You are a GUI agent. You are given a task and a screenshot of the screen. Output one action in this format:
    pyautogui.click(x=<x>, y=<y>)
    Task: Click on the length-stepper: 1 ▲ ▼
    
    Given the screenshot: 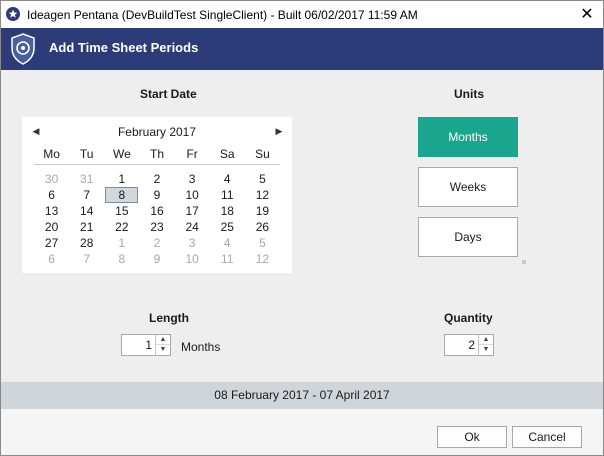 What is the action you would take?
    pyautogui.click(x=146, y=345)
    